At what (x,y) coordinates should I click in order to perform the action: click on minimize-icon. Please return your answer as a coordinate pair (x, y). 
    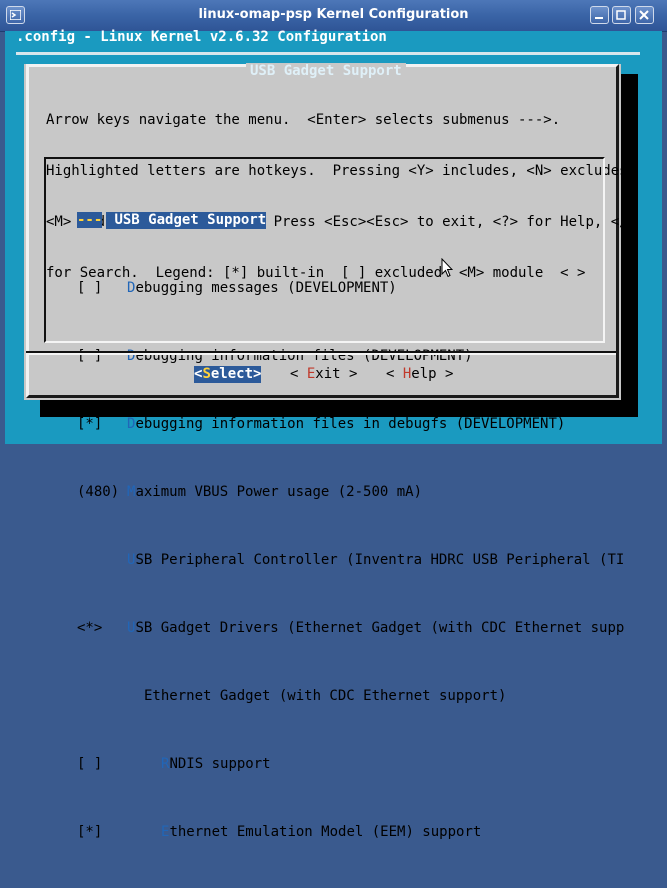
    Looking at the image, I should click on (599, 15).